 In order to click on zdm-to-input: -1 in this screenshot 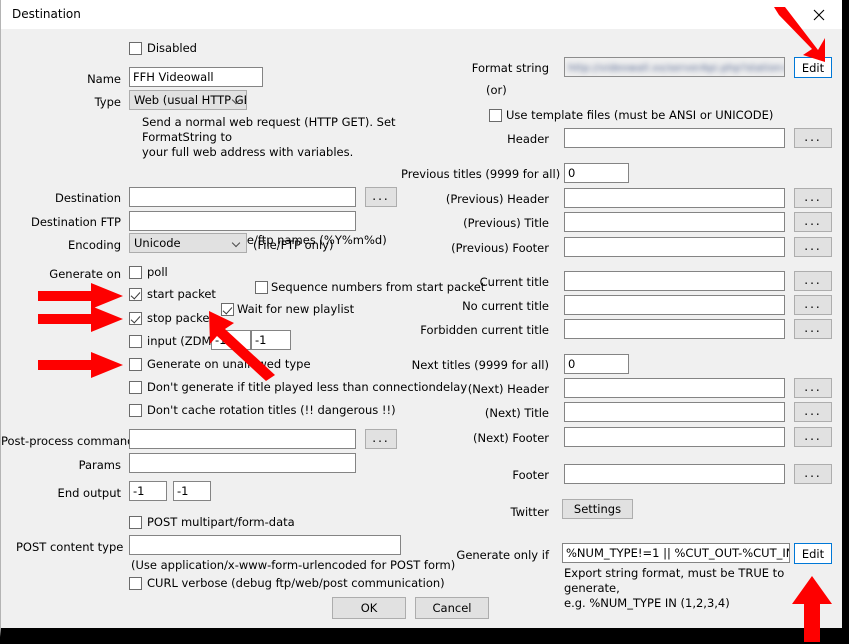, I will do `click(271, 340)`.